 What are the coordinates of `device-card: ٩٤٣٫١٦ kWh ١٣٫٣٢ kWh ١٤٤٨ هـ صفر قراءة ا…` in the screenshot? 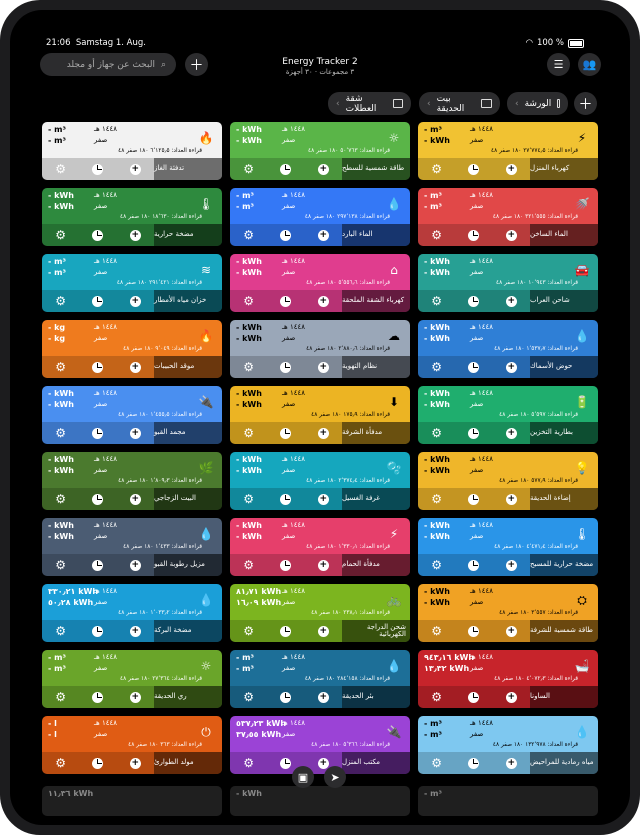 It's located at (508, 679).